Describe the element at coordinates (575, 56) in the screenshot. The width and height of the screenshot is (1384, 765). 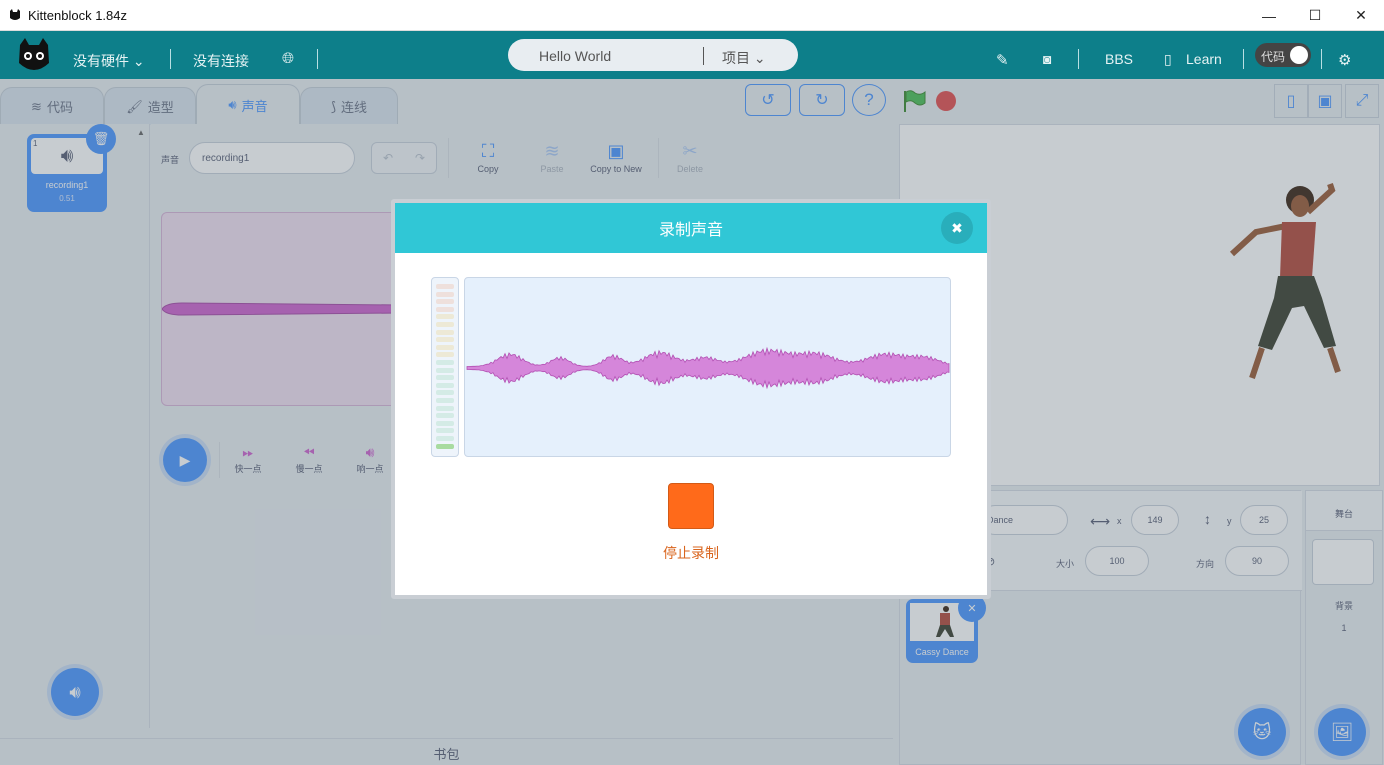
I see `project-name-input: Hello World` at that location.